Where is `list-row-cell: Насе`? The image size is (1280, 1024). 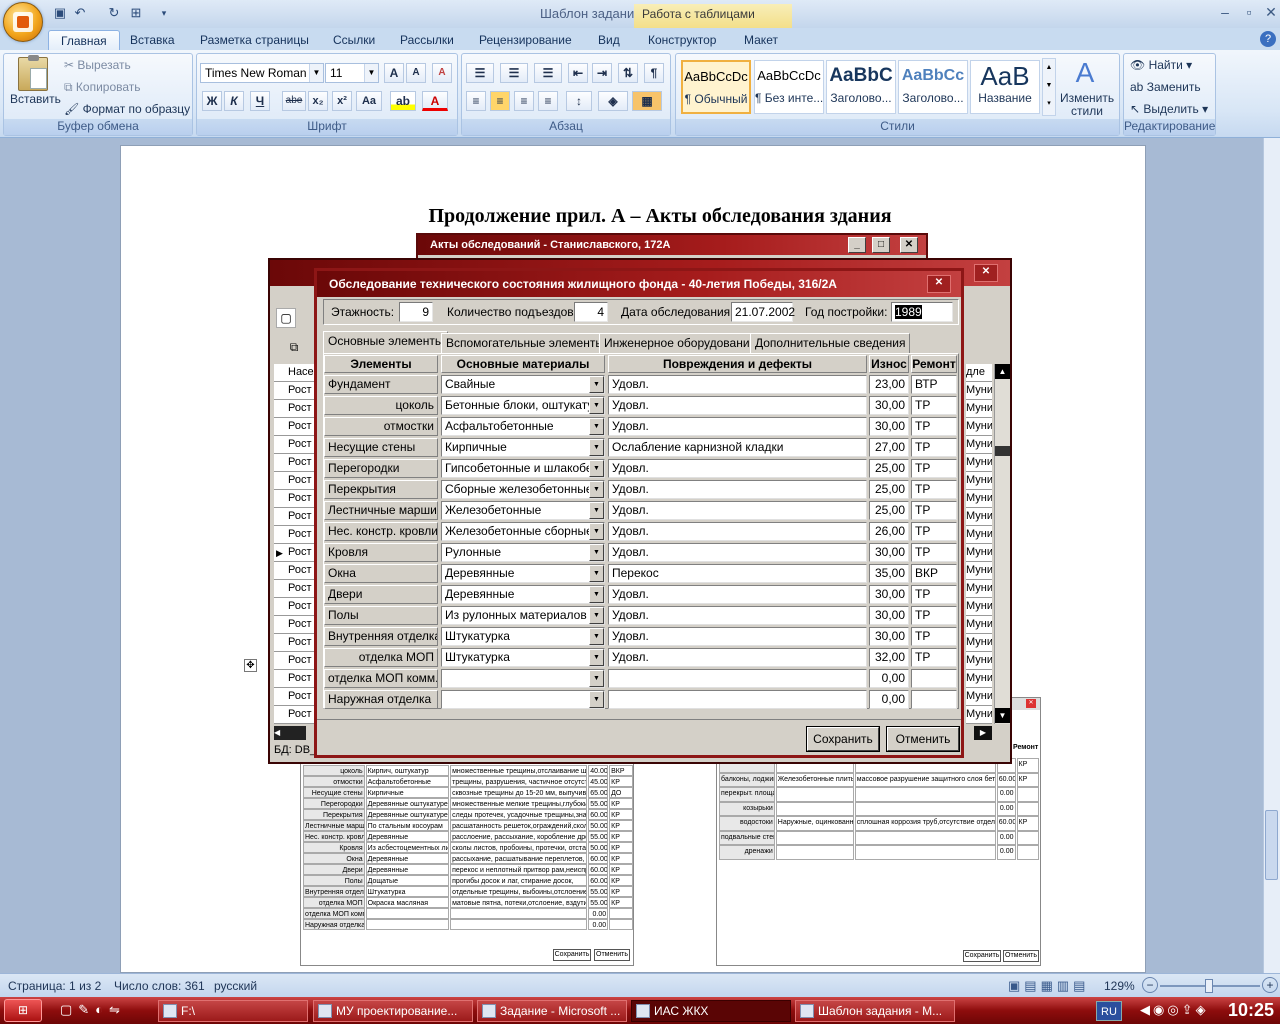 list-row-cell: Насе is located at coordinates (296, 373).